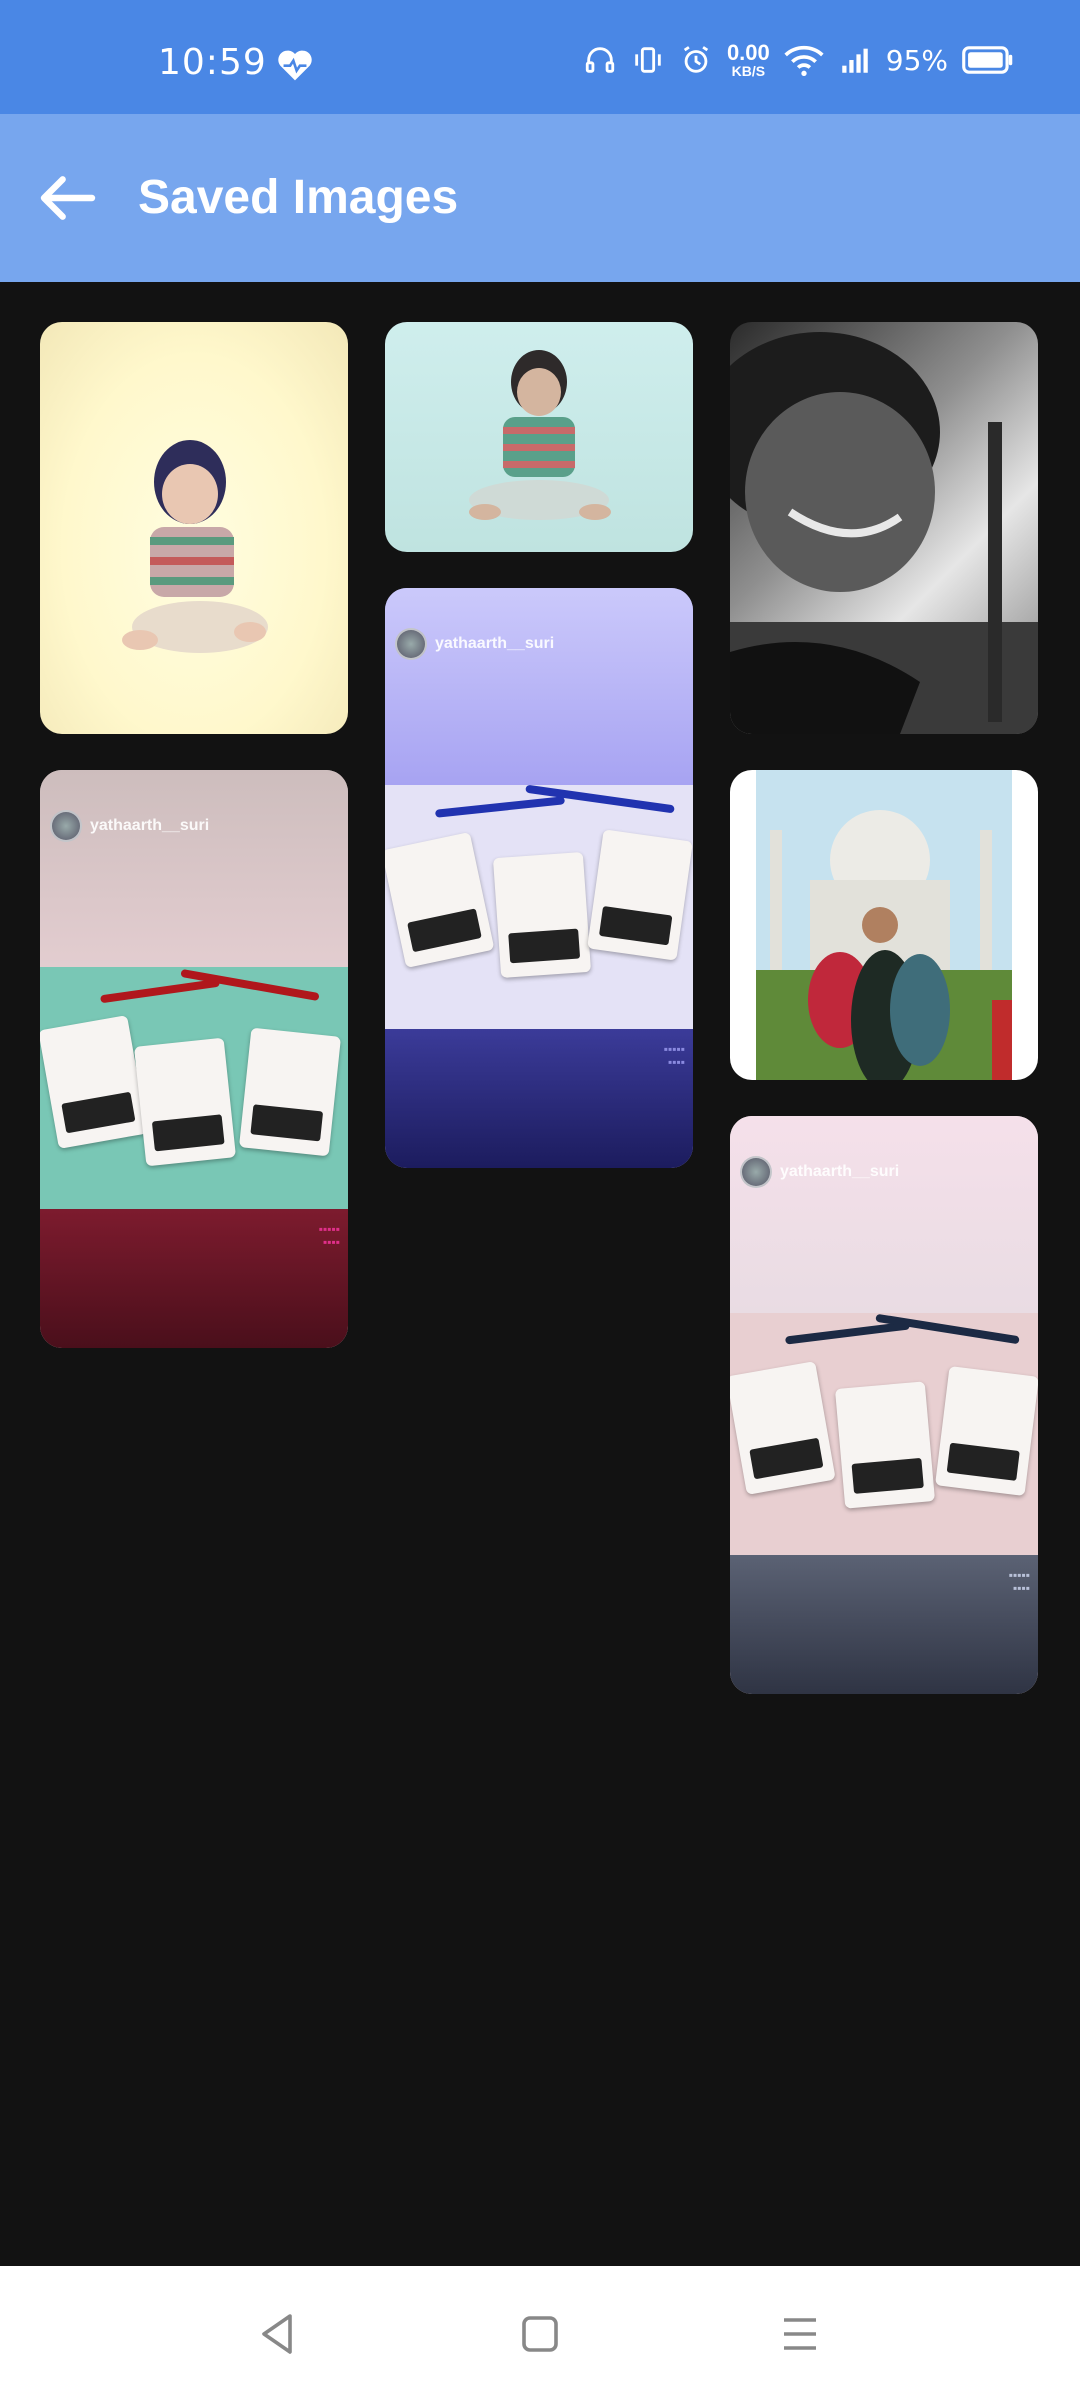  I want to click on saved-image-smiling-man, so click(884, 528).